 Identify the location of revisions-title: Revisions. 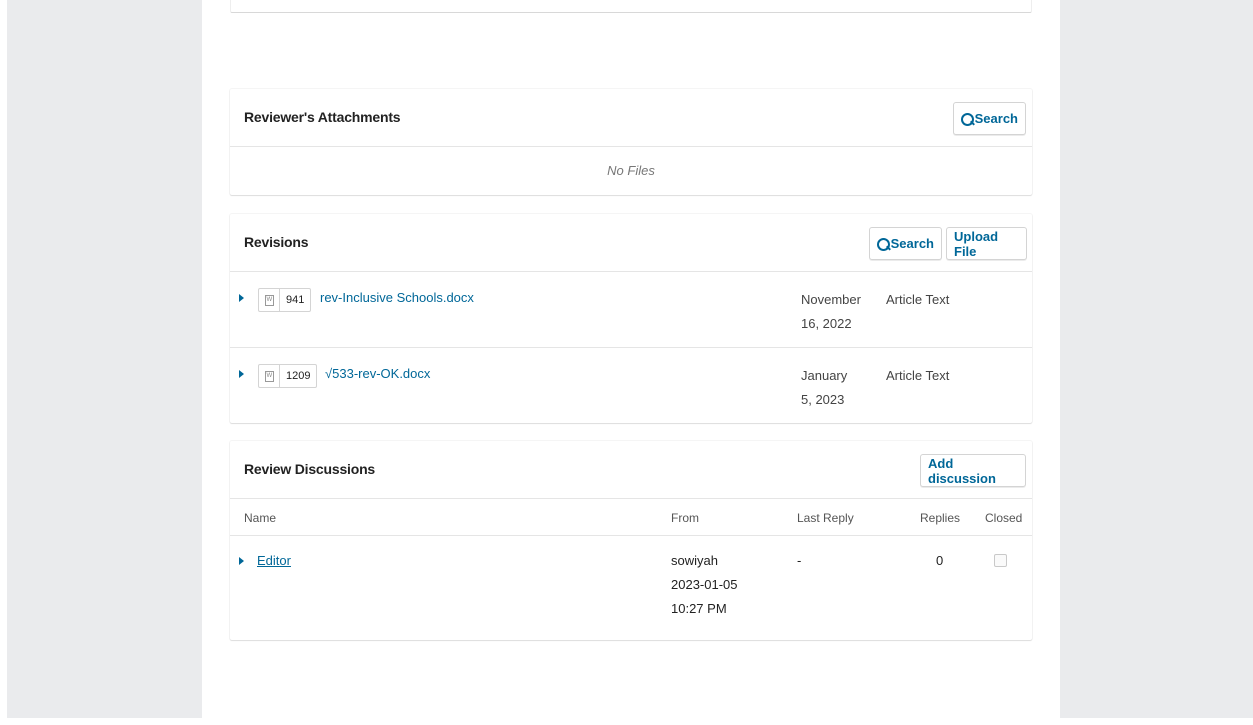
(276, 242).